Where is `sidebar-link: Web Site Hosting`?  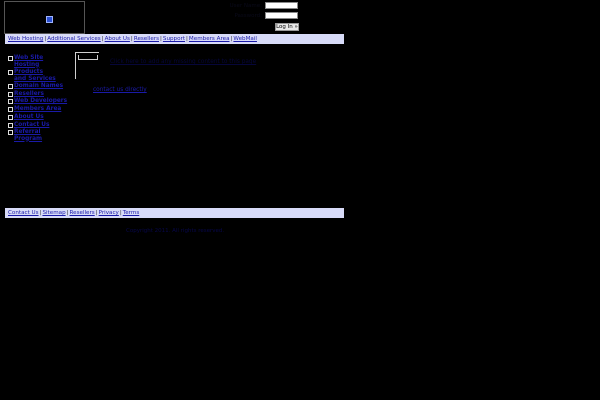 sidebar-link: Web Site Hosting is located at coordinates (42, 61).